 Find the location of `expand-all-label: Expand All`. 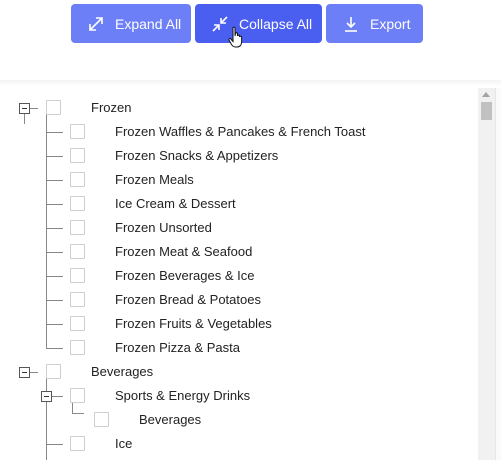

expand-all-label: Expand All is located at coordinates (148, 23).